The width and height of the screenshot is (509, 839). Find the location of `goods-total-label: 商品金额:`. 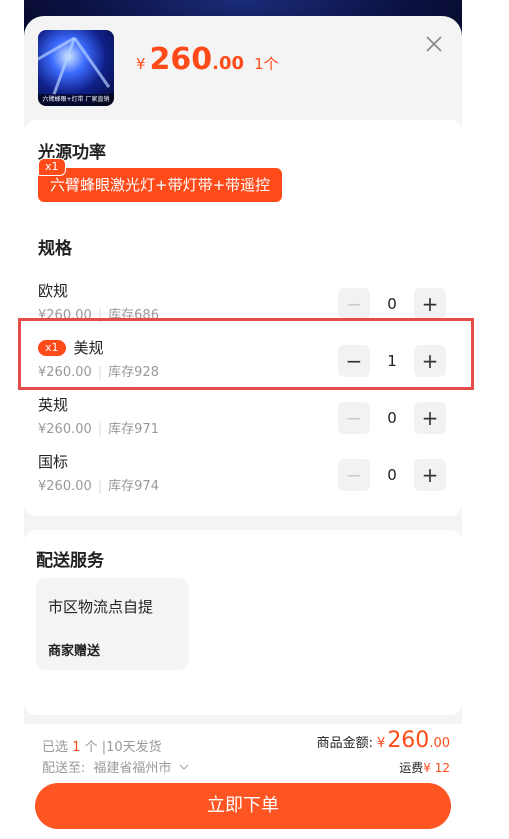

goods-total-label: 商品金额: is located at coordinates (345, 743).